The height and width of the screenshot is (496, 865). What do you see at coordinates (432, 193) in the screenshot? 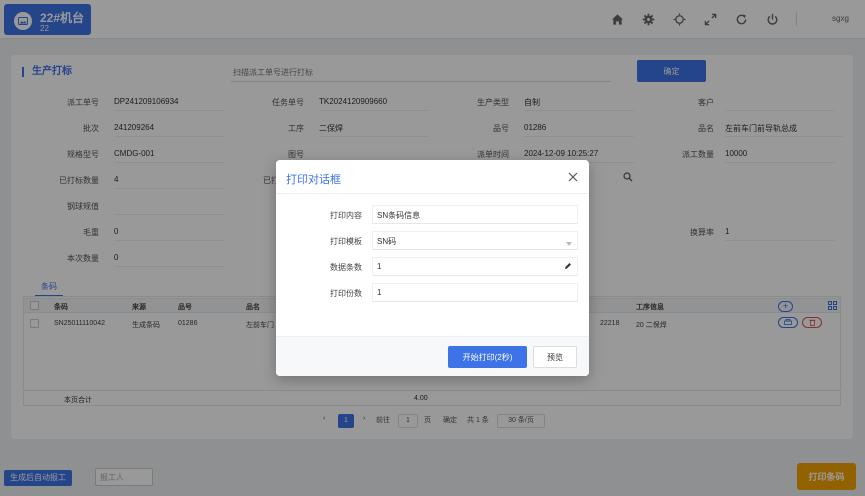
I see `dialog-header-divider` at bounding box center [432, 193].